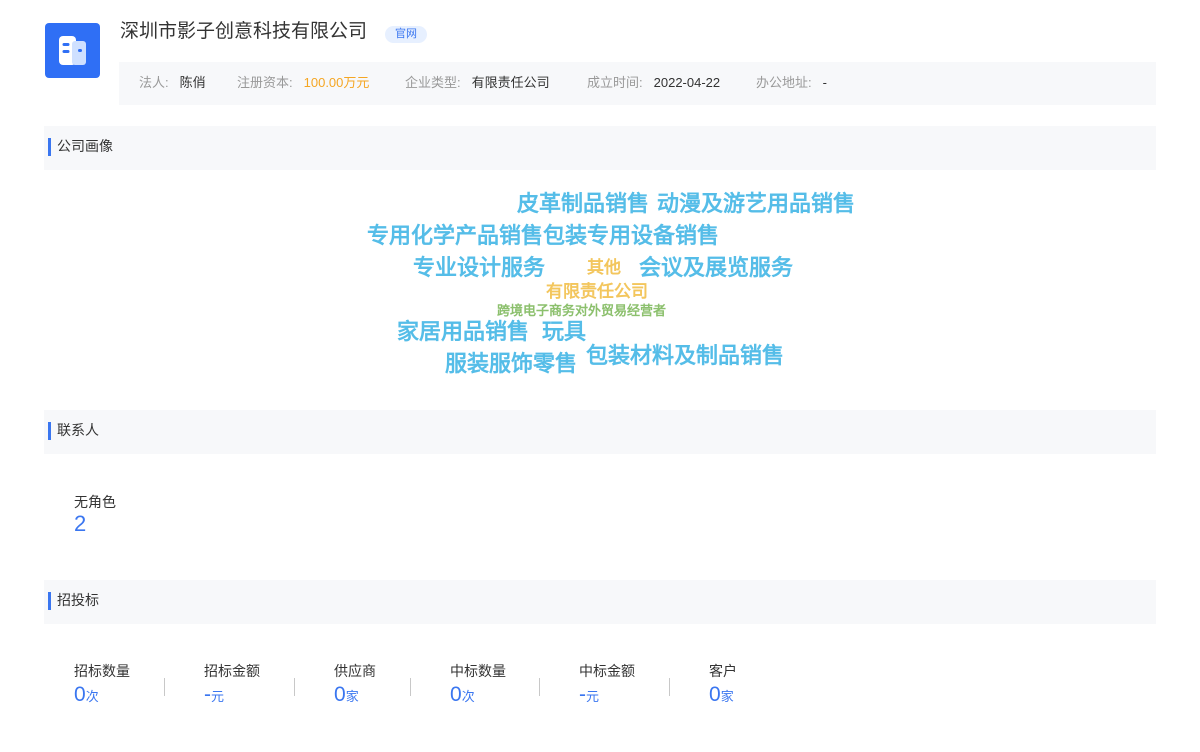 The image size is (1200, 752). What do you see at coordinates (172, 82) in the screenshot?
I see `legal-person-info: 法人: 陈俏` at bounding box center [172, 82].